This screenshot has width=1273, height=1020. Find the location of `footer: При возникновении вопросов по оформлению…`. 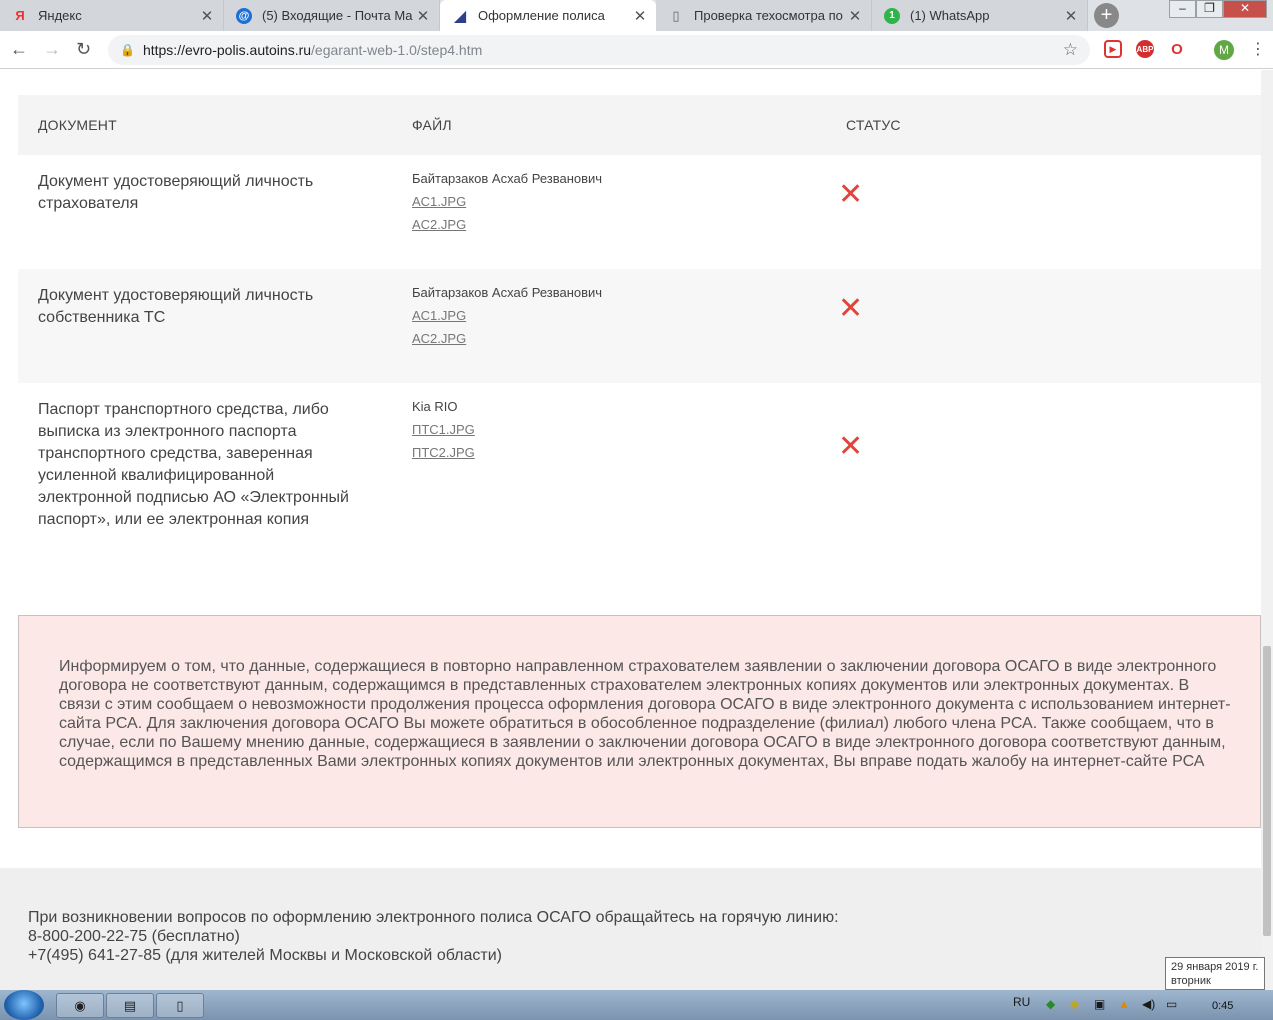

footer: При возникновении вопросов по оформлению… is located at coordinates (630, 929).